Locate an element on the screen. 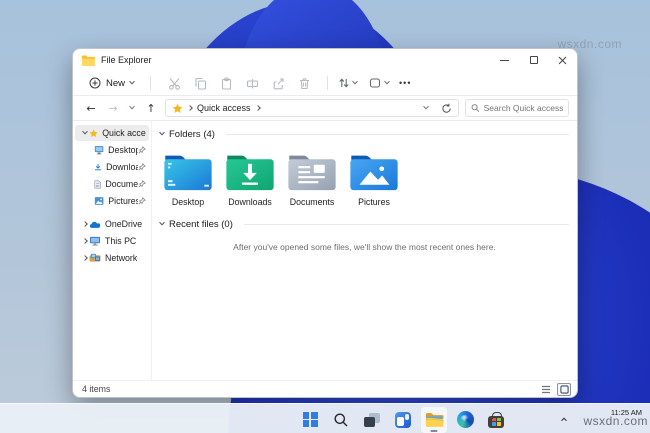 The width and height of the screenshot is (650, 433). details-view-icon is located at coordinates (546, 389).